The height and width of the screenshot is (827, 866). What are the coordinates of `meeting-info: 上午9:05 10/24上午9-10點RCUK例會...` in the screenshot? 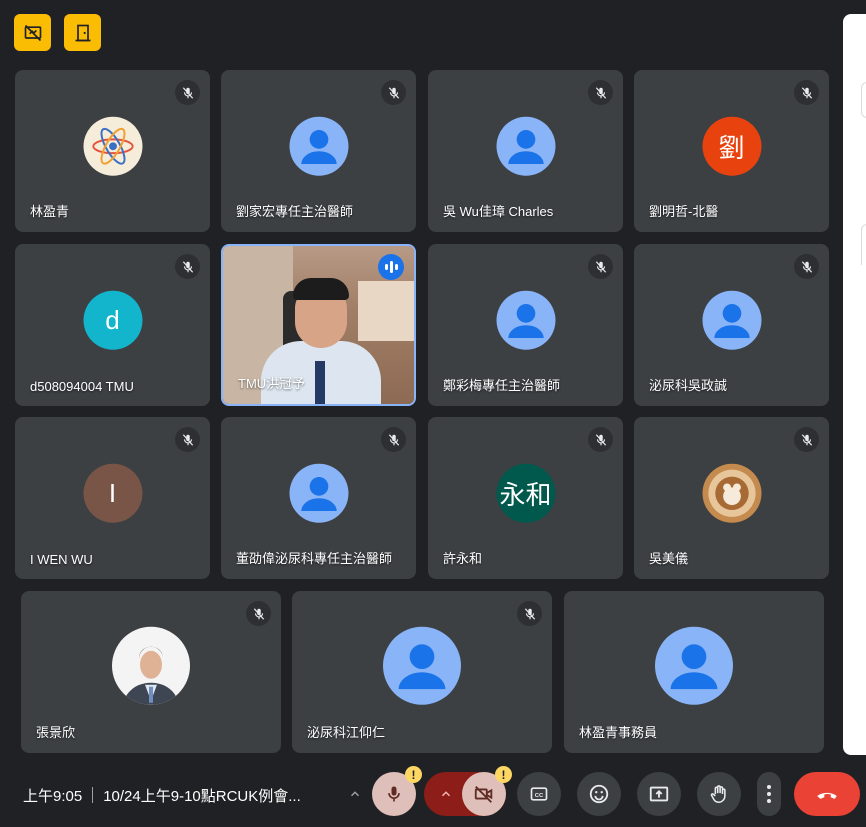 It's located at (162, 795).